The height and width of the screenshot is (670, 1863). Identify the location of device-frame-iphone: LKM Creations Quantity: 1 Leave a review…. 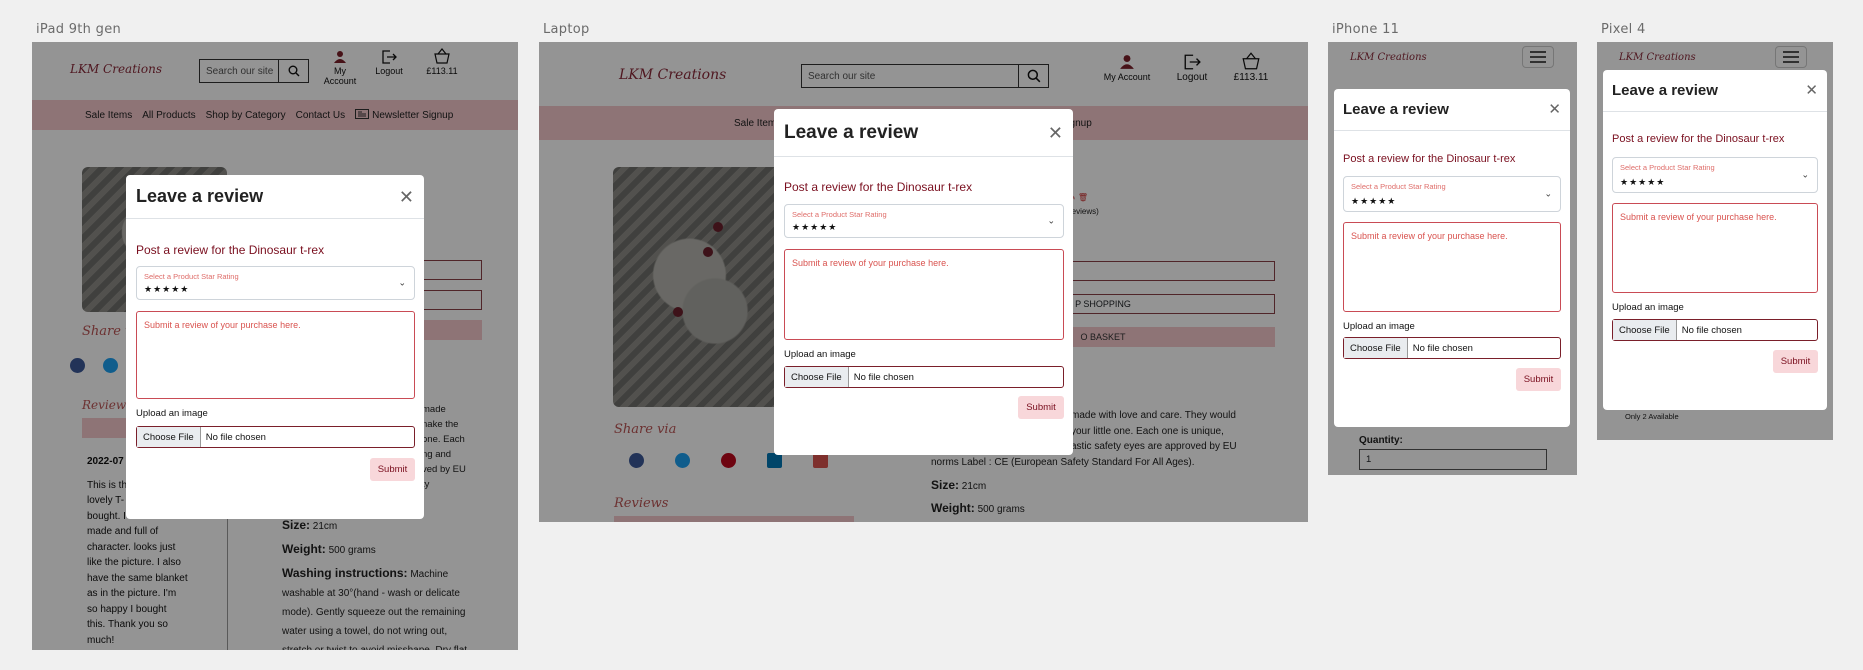
(1452, 258).